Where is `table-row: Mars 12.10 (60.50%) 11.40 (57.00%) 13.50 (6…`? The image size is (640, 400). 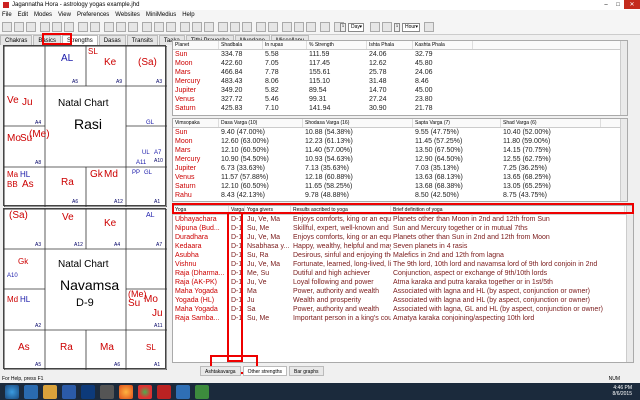
table-row: Mars 12.10 (60.50%) 11.40 (57.00%) 13.50 (6… is located at coordinates (400, 150).